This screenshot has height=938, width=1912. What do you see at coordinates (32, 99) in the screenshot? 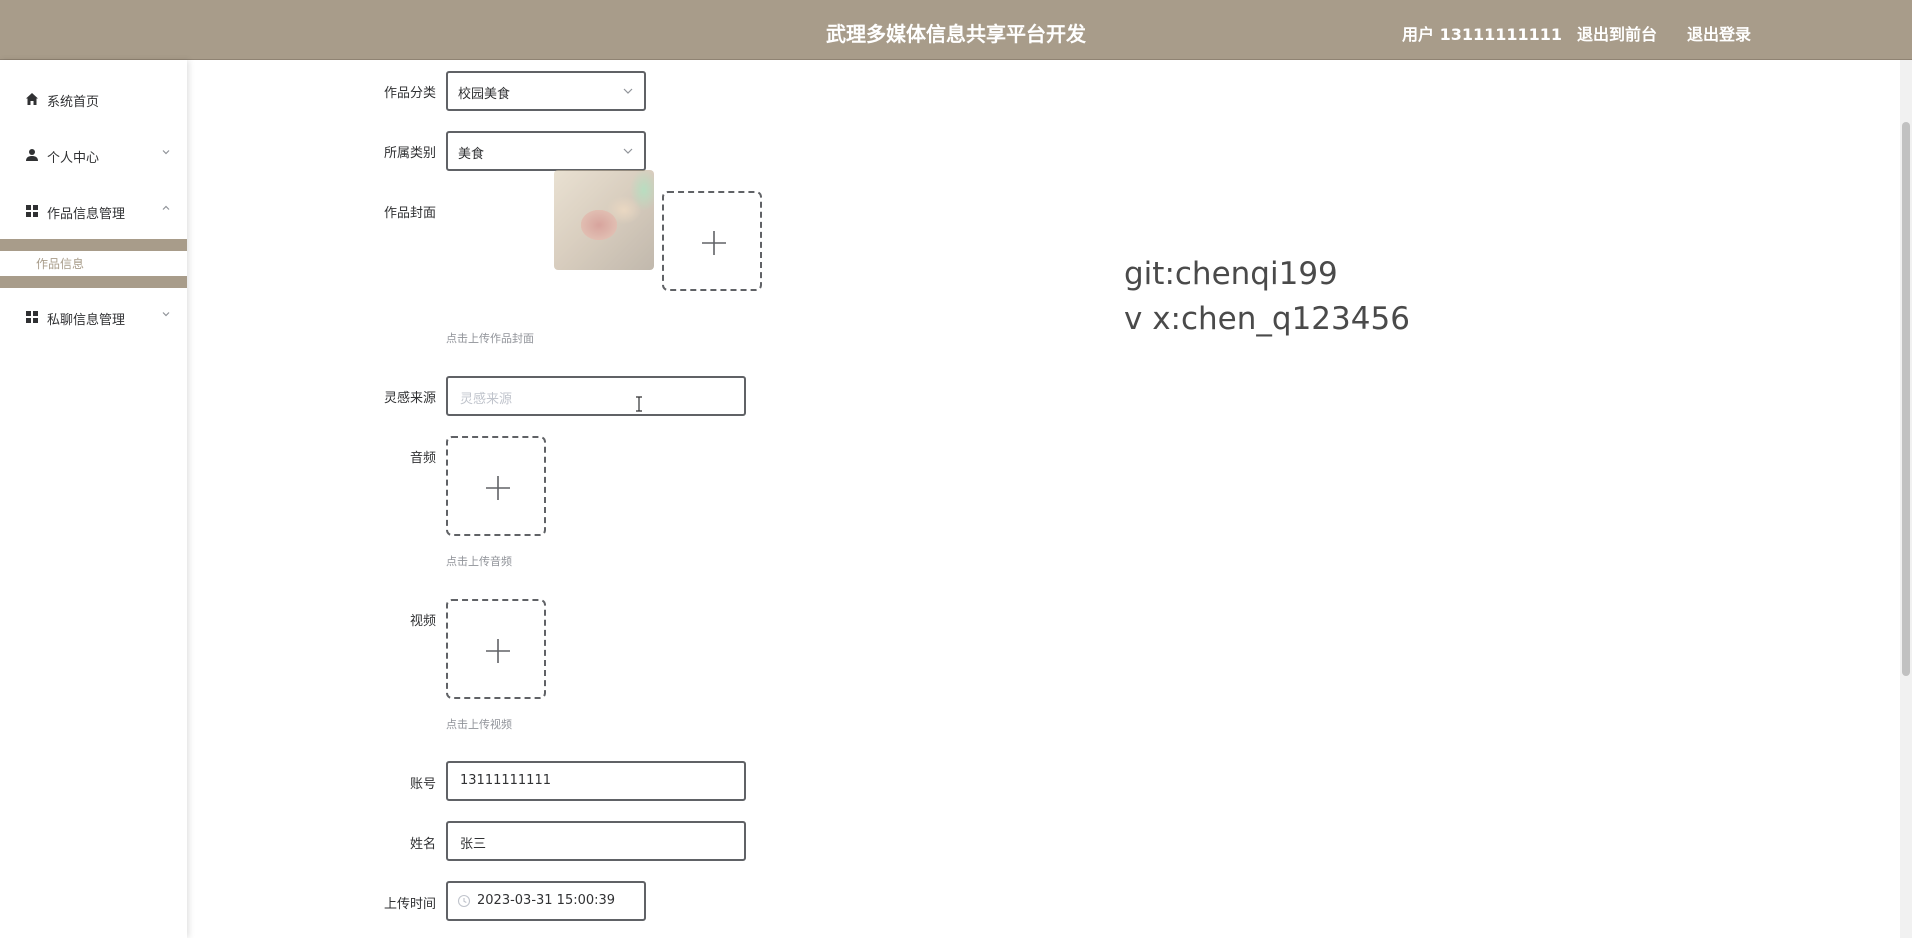
I see `home-icon` at bounding box center [32, 99].